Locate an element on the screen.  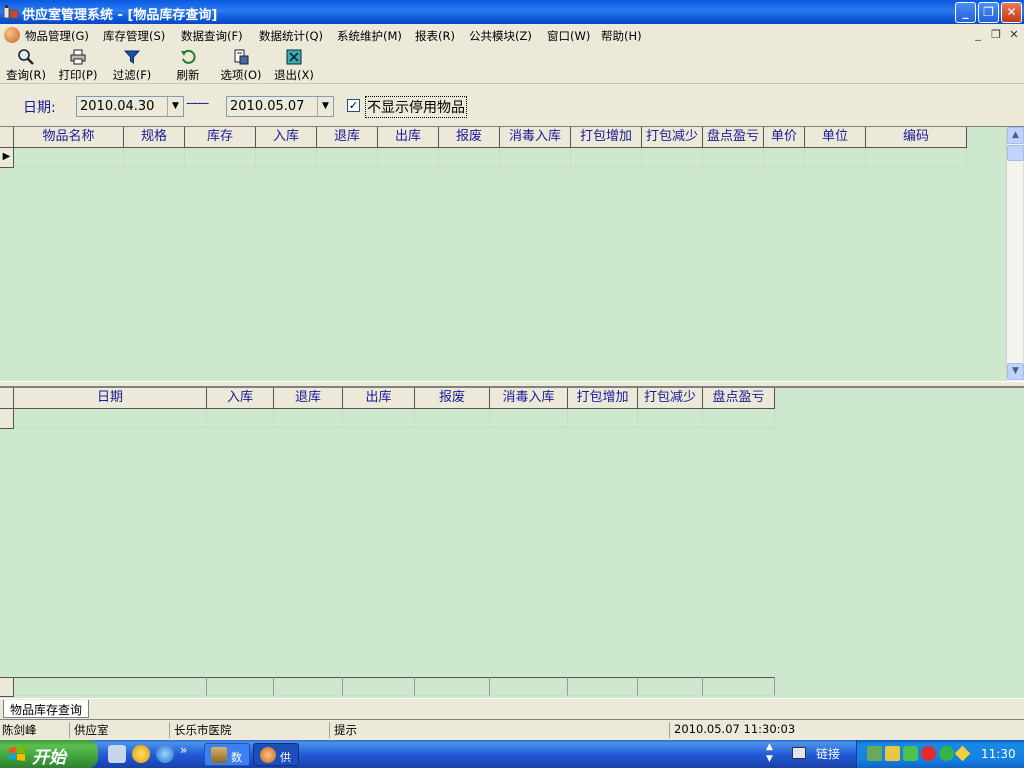
detail-column-header: 打包减少 is located at coordinates (670, 398).